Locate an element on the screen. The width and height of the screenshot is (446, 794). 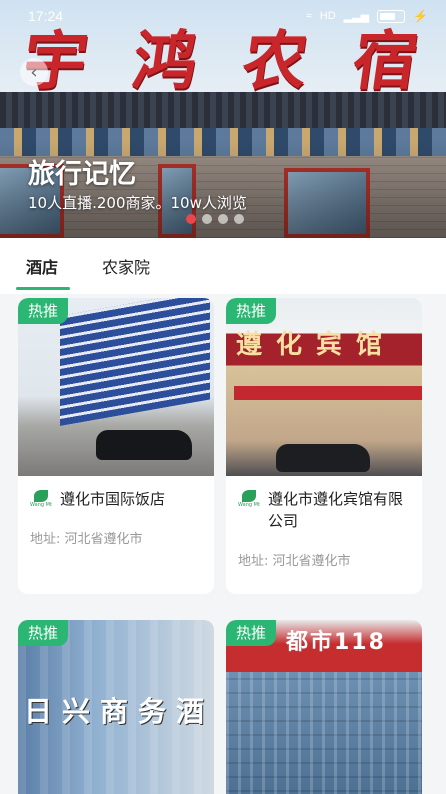
hero-subtitle: 10人直播.200商家。10w人浏览 is located at coordinates (137, 203).